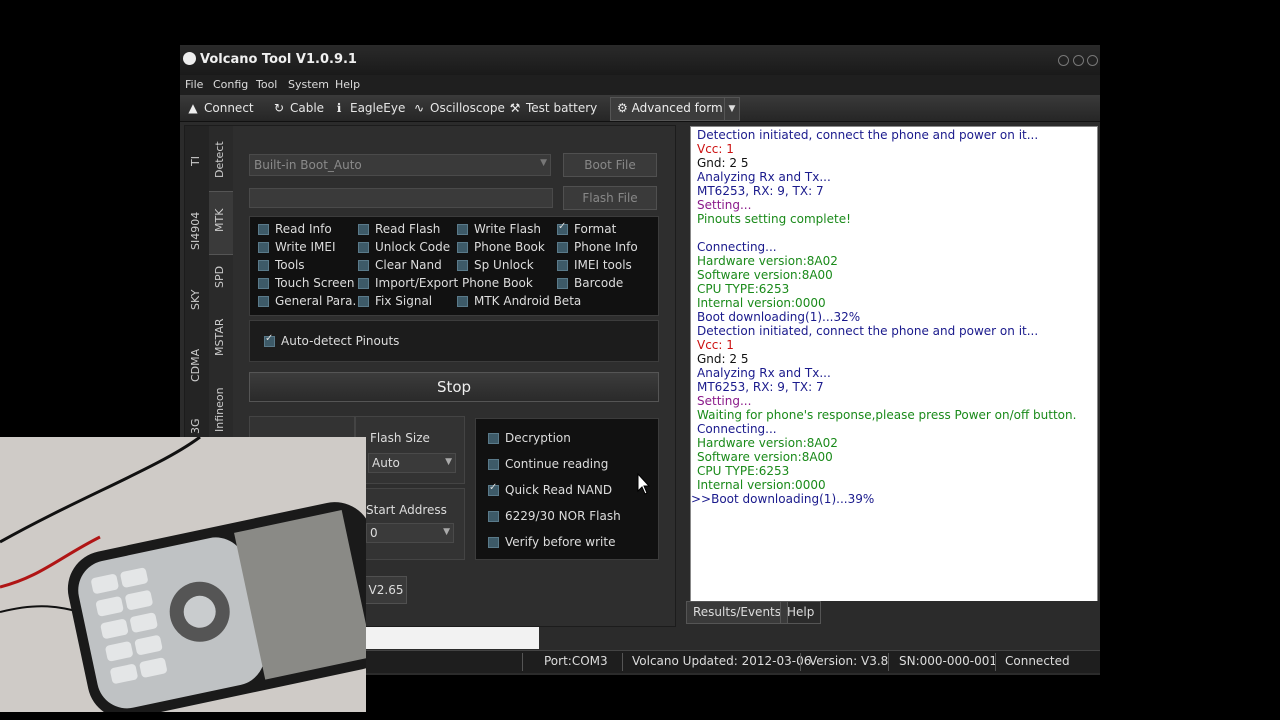  What do you see at coordinates (644, 484) in the screenshot?
I see `mouse-cursor-icon` at bounding box center [644, 484].